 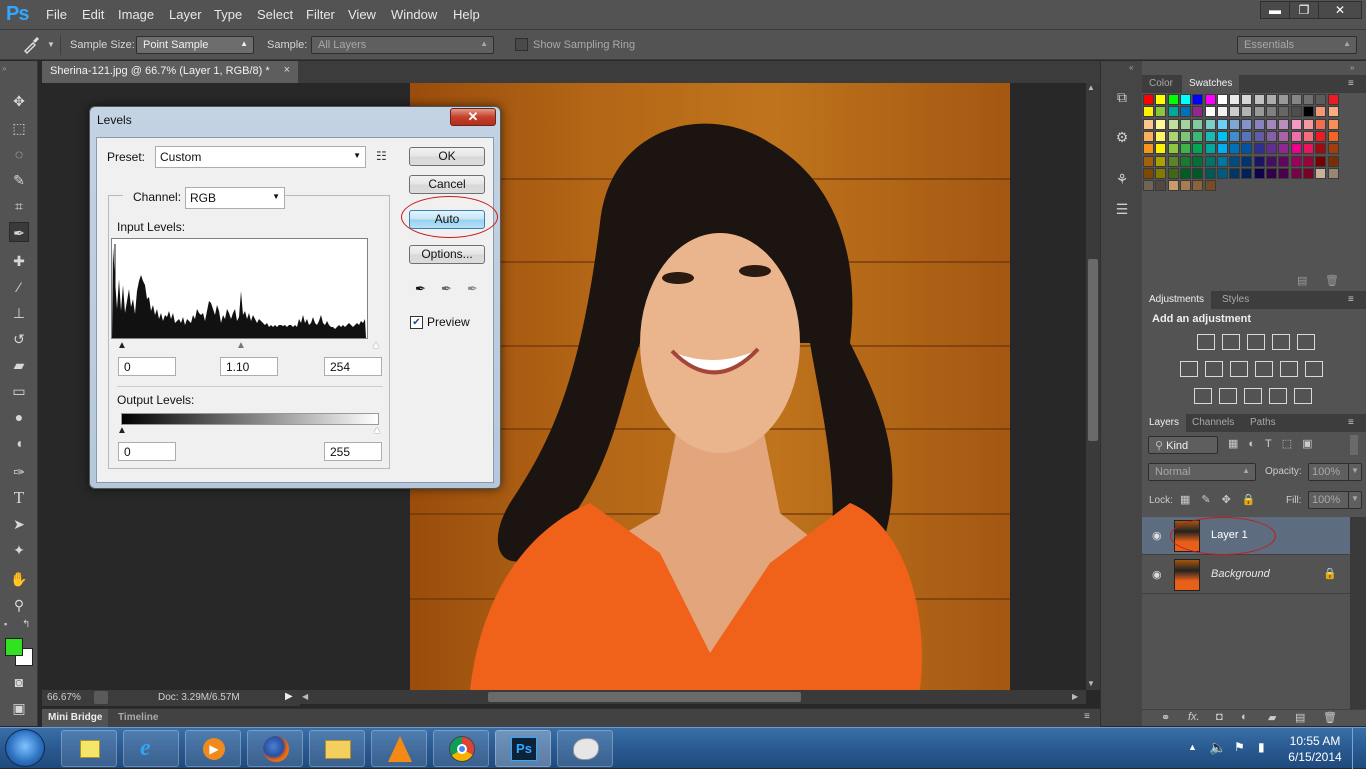 I want to click on quick-select-tool-icon: ✎, so click(x=19, y=180).